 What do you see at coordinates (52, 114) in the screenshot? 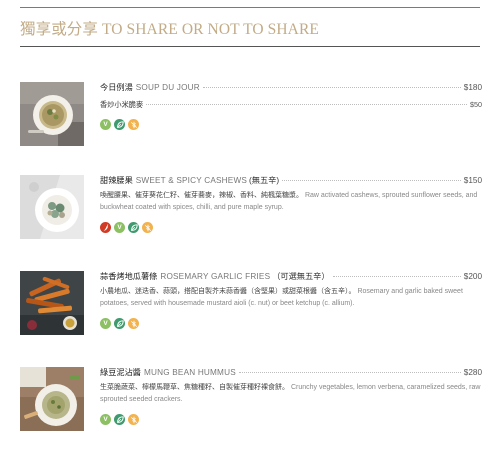
I see `soup-photo` at bounding box center [52, 114].